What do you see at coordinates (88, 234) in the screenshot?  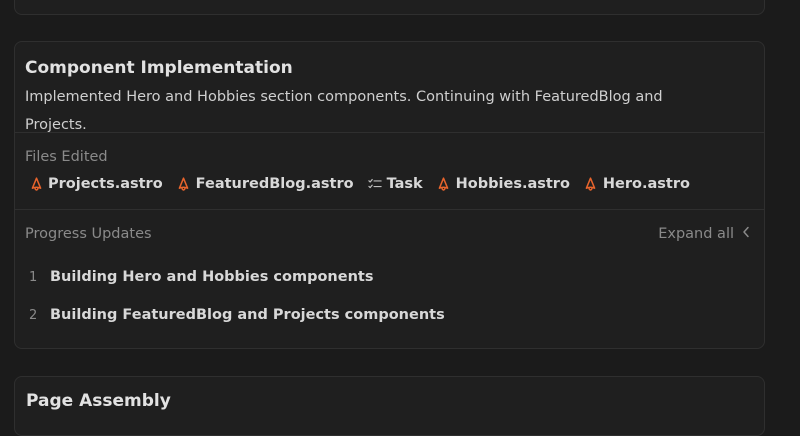 I see `progress-updates-label: Progress Updates` at bounding box center [88, 234].